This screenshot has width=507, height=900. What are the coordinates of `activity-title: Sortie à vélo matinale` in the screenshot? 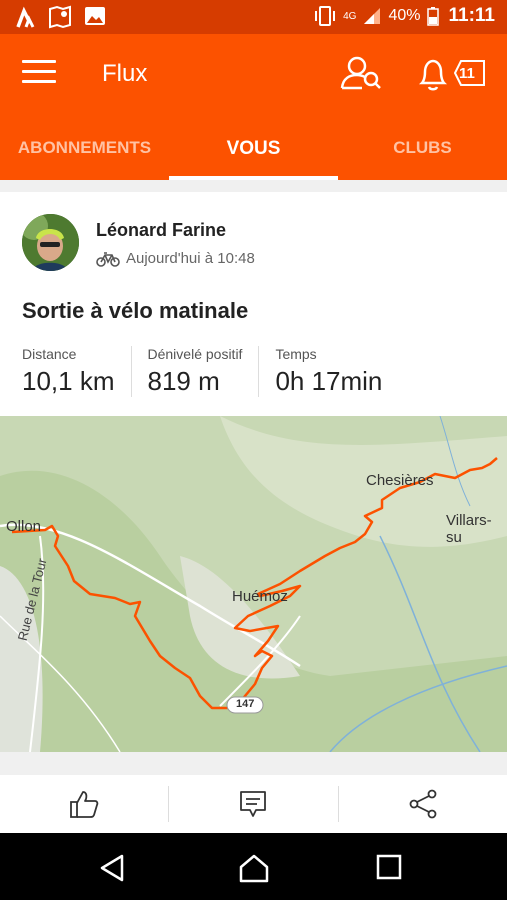 It's located at (135, 311).